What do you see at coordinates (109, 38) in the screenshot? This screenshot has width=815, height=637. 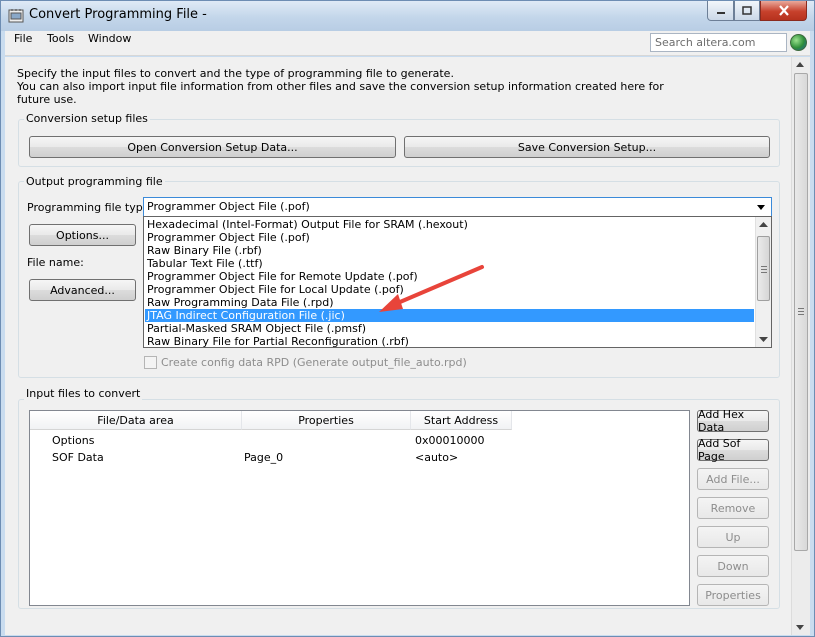 I see `menu-window: Window` at bounding box center [109, 38].